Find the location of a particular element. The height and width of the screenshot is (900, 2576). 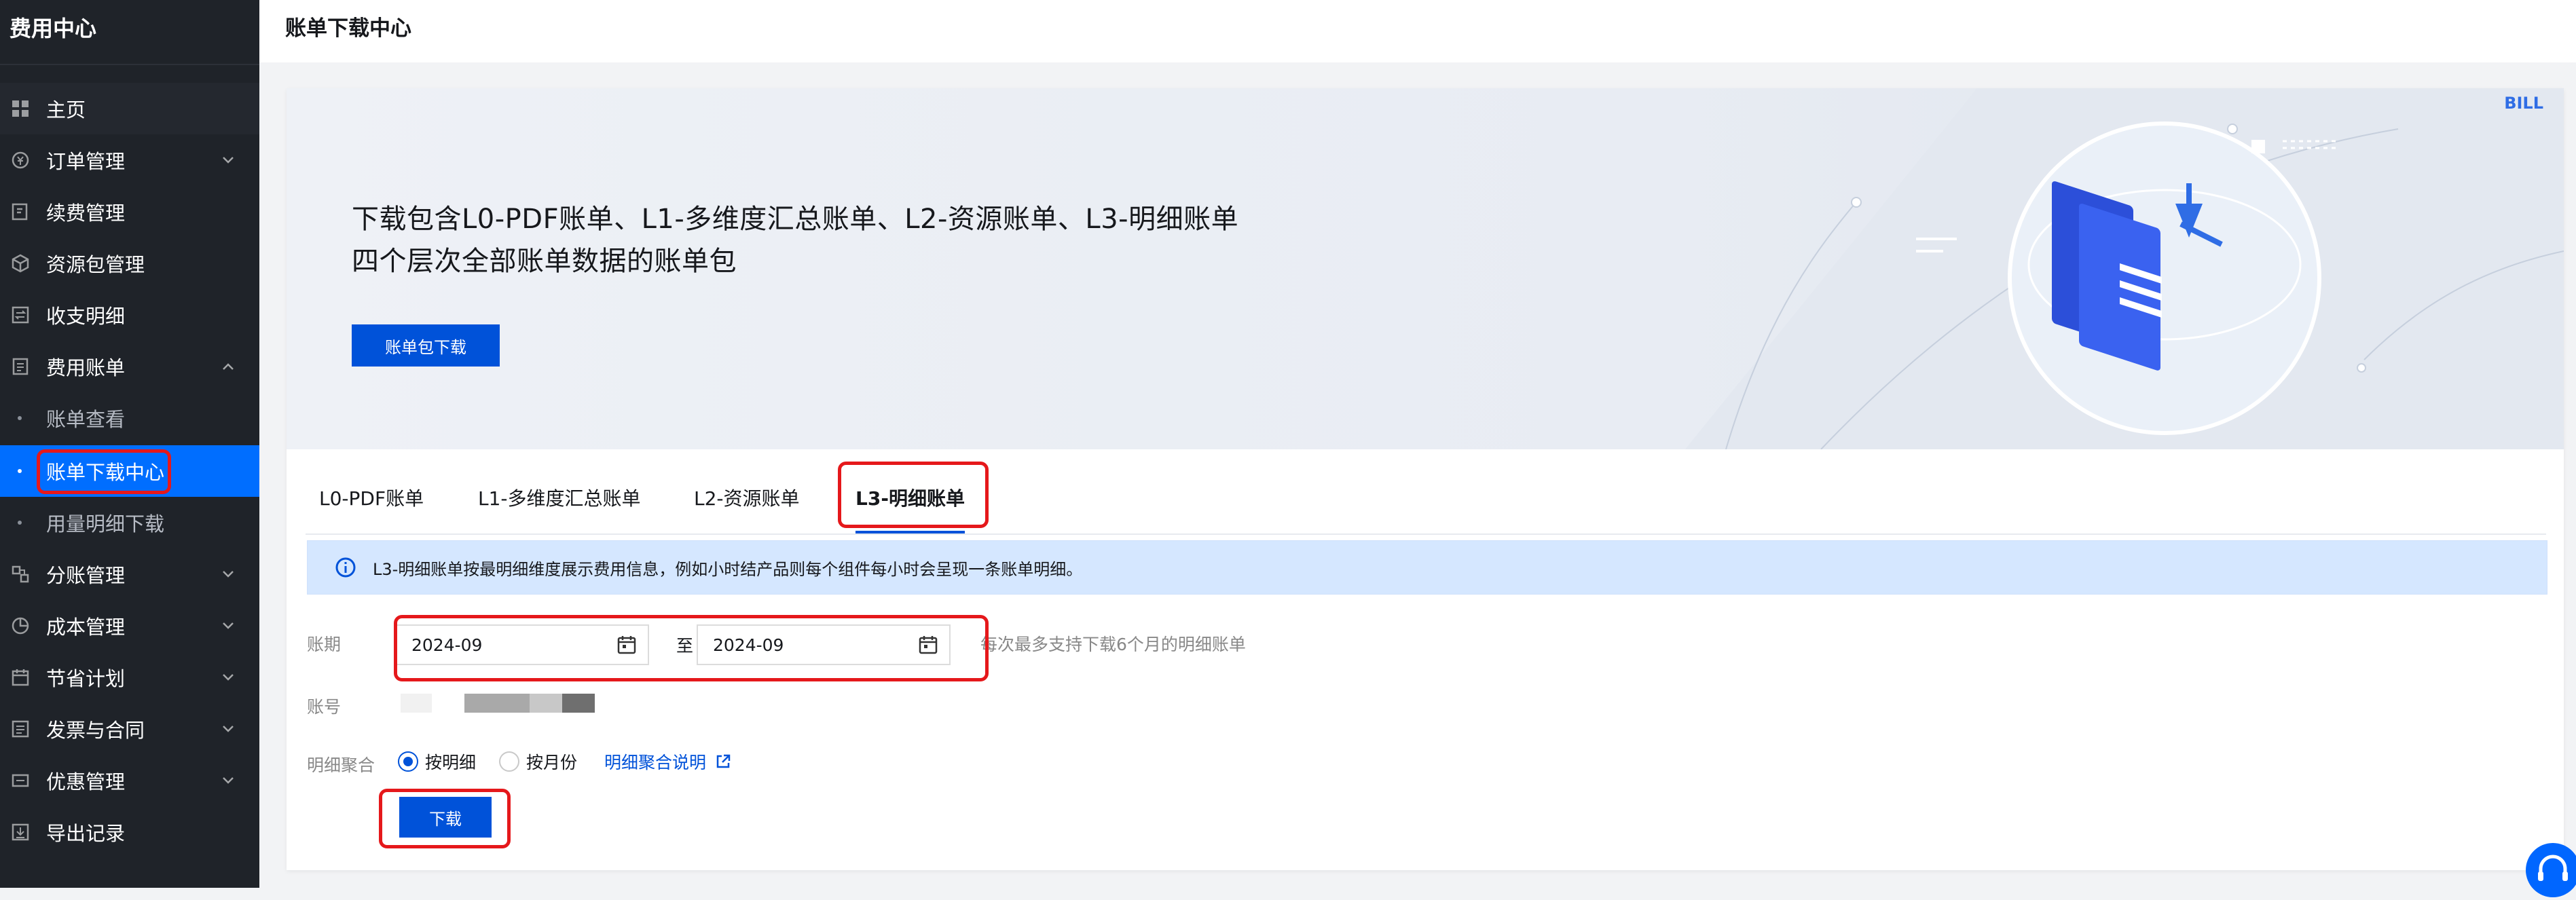

sidebar-subitem-view-bills: 账单查看 is located at coordinates (129, 418).